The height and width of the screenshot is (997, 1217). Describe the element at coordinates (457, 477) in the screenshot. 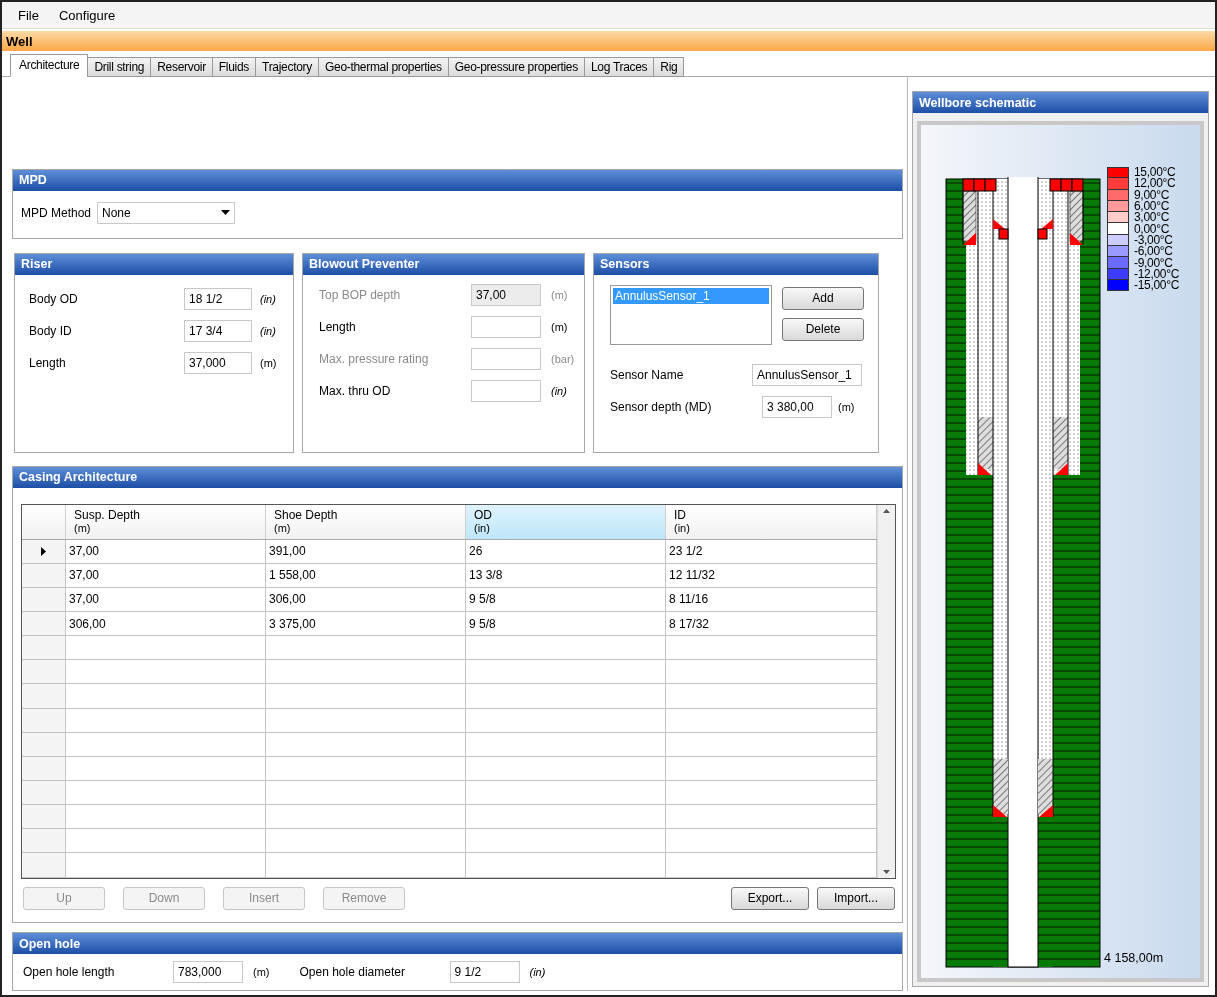

I see `section-header: Casing Architecture` at that location.